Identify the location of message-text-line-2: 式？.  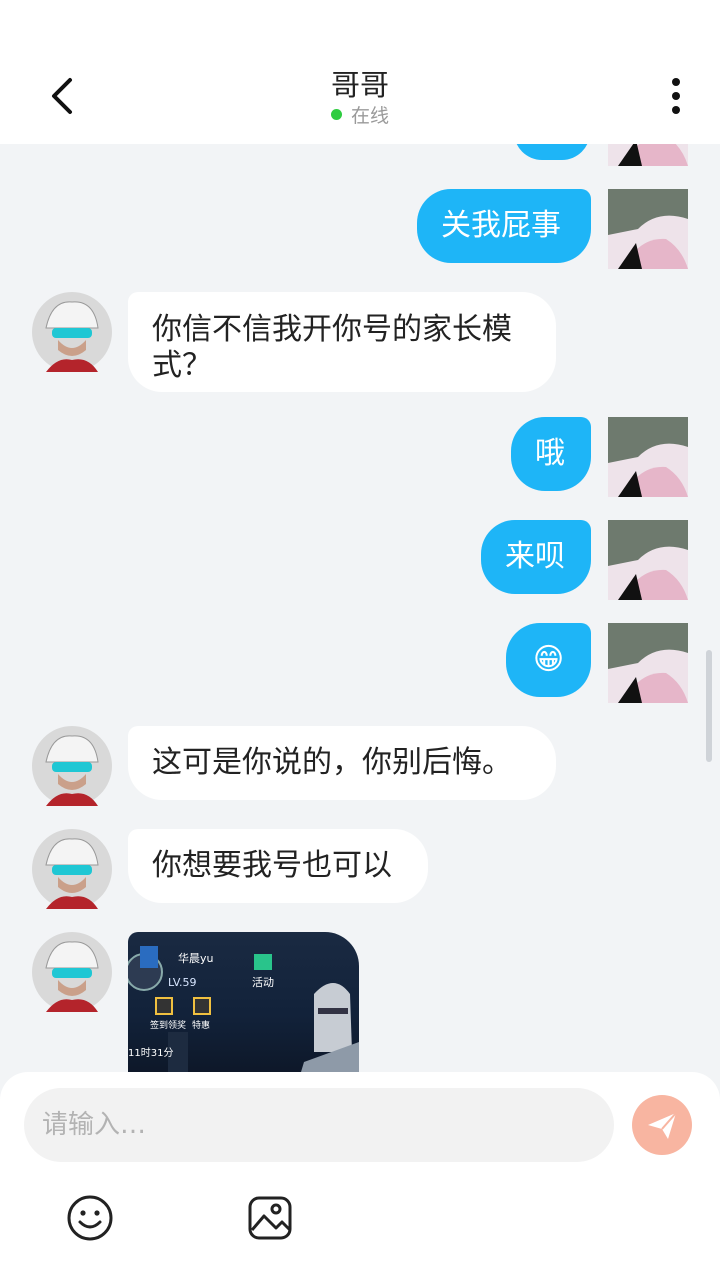
(182, 365).